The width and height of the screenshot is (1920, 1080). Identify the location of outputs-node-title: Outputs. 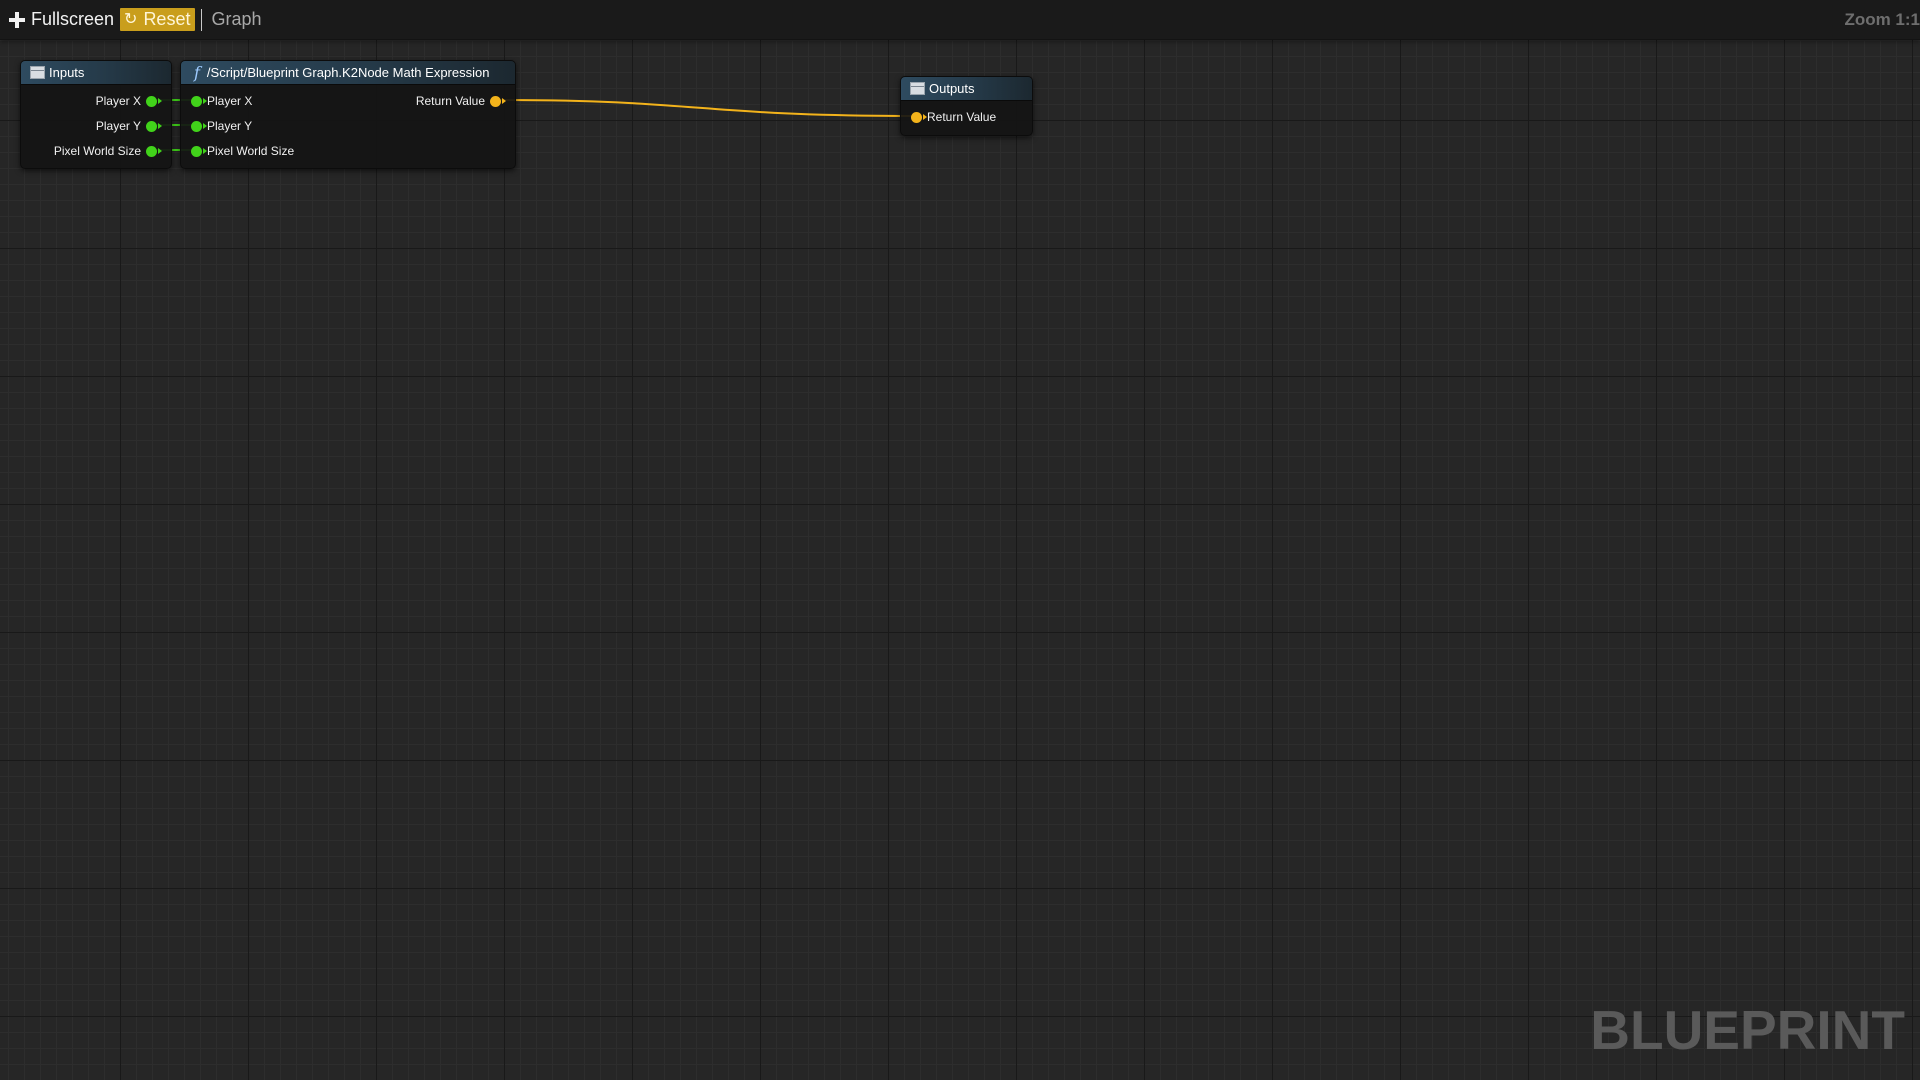
(952, 88).